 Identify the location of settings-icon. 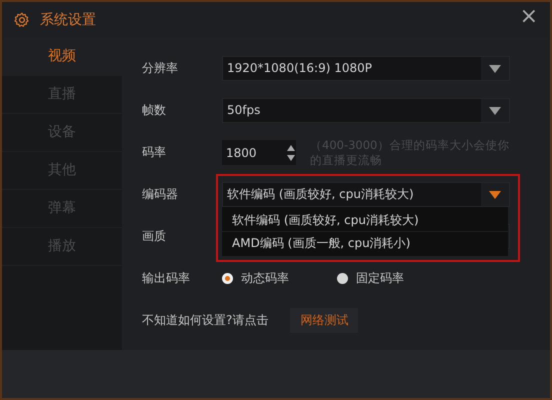
(22, 20).